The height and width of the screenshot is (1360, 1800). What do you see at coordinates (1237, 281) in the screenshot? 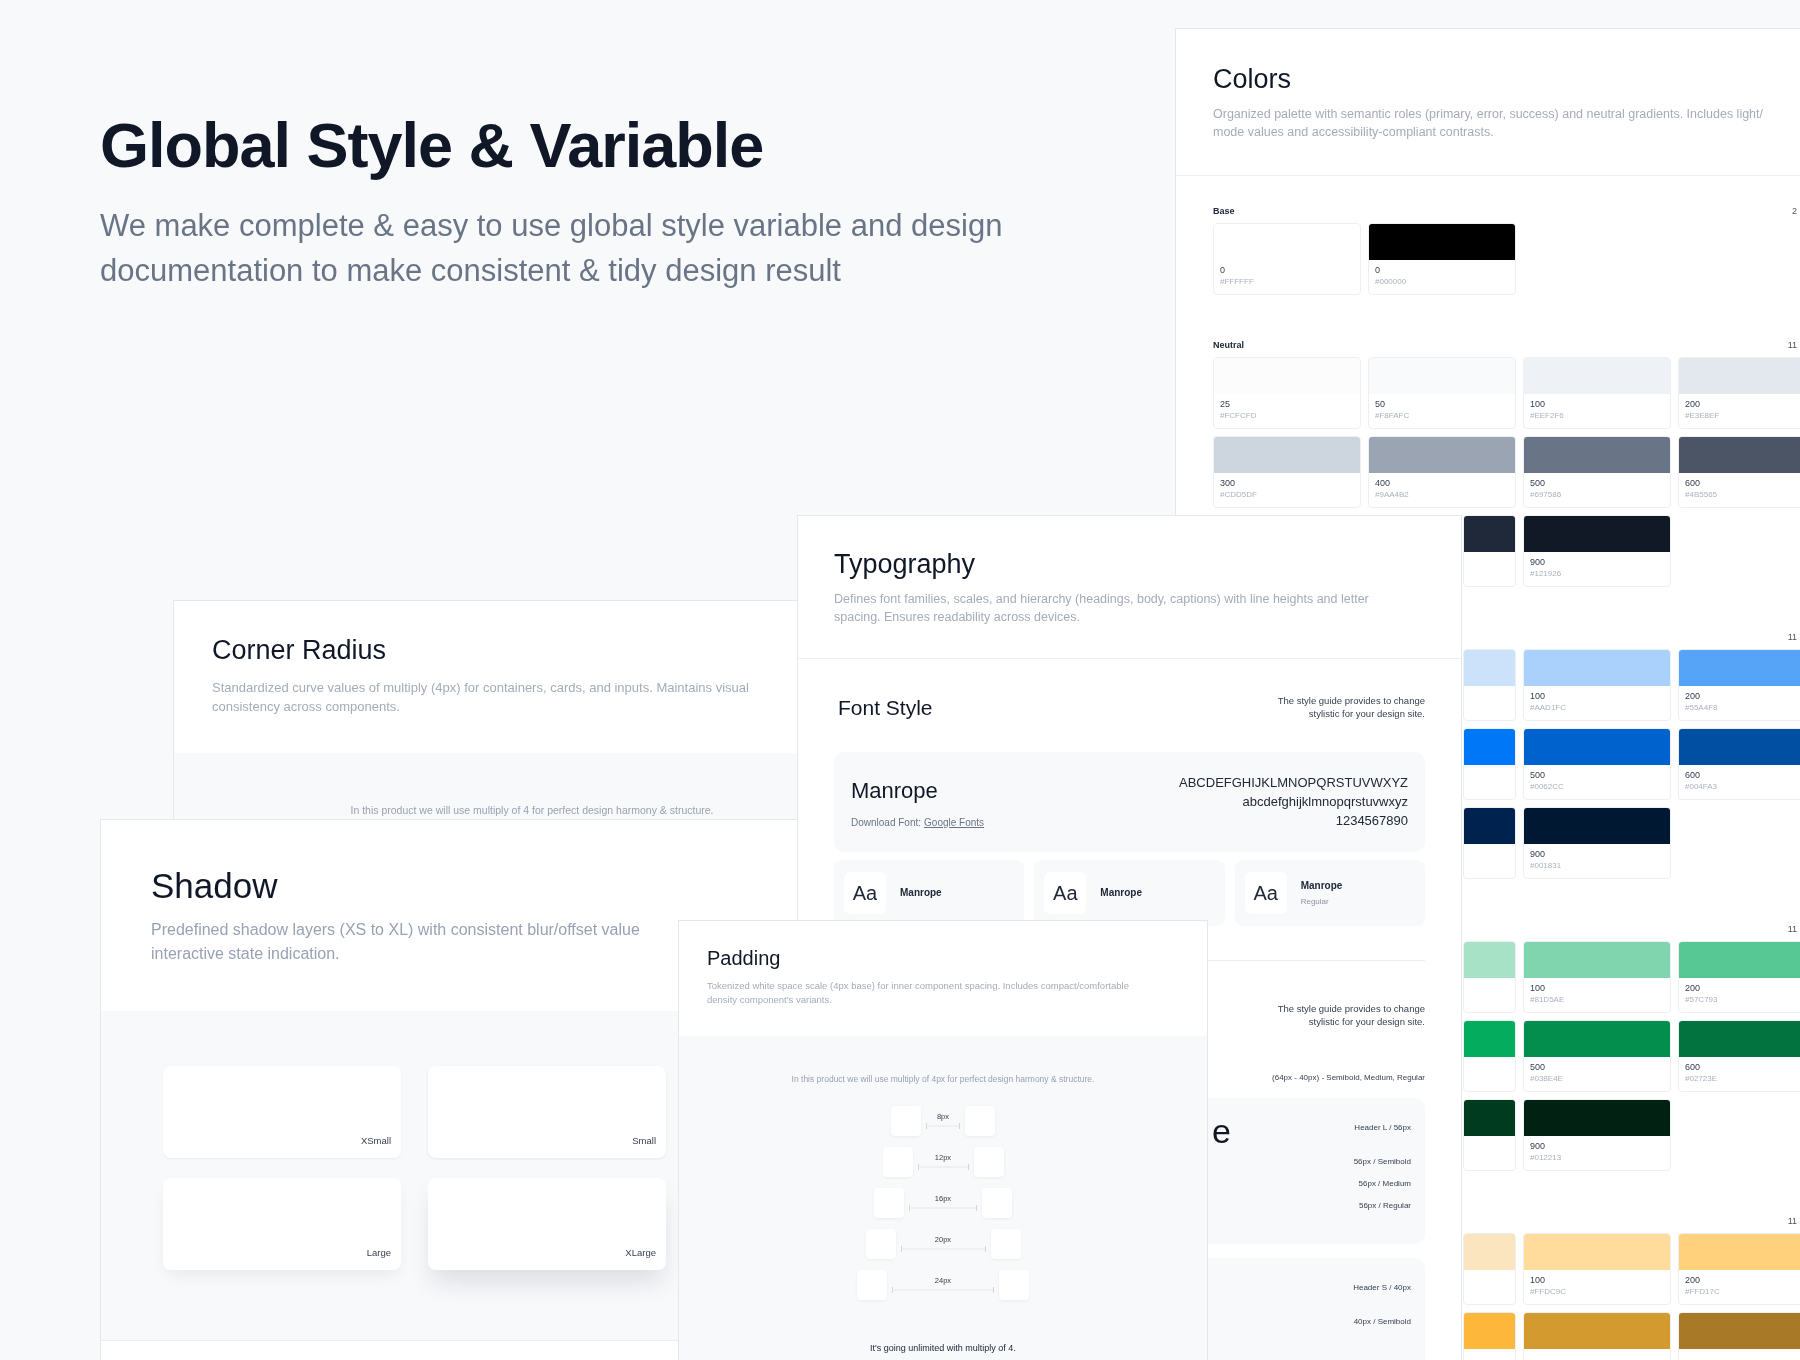
I see `swatch-hex: #FFFFFF` at bounding box center [1237, 281].